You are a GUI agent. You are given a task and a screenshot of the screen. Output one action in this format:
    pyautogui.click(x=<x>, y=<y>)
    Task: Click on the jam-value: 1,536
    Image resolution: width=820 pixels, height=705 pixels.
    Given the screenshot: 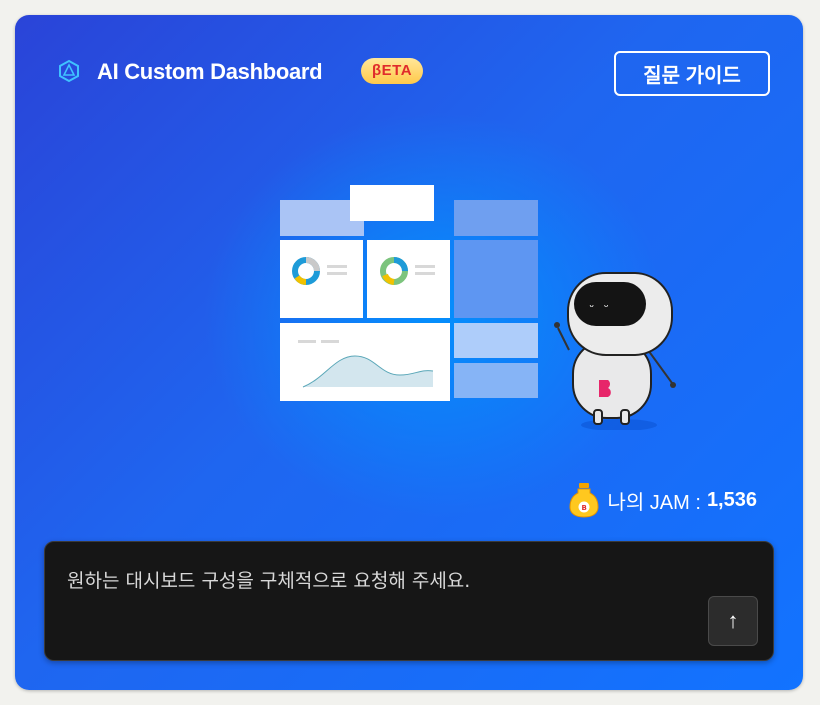 What is the action you would take?
    pyautogui.click(x=731, y=499)
    